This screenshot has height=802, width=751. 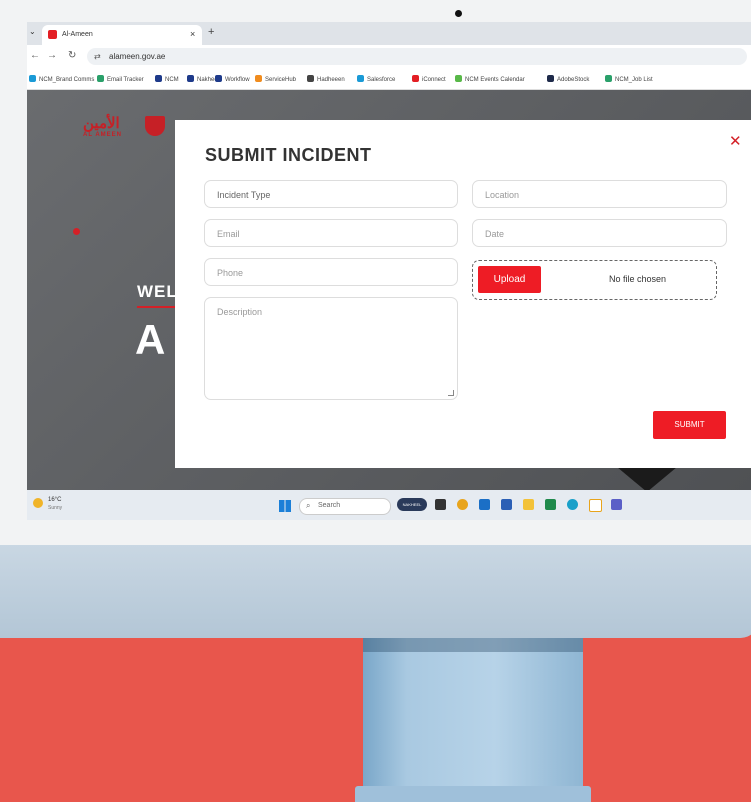 What do you see at coordinates (124, 126) in the screenshot?
I see `al-ameen-logo: الأمين AL AMEEN` at bounding box center [124, 126].